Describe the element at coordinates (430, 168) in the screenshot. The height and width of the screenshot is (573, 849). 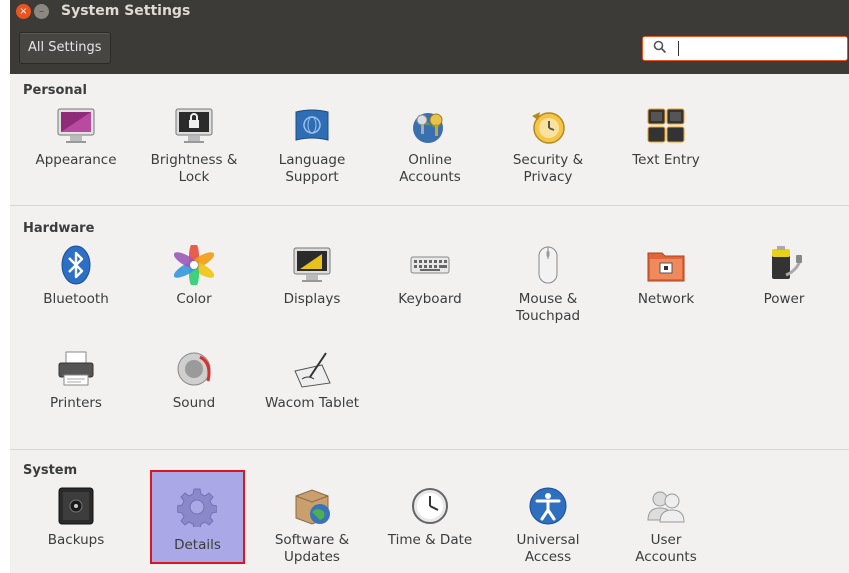
I see `item-label: Online Accounts` at that location.